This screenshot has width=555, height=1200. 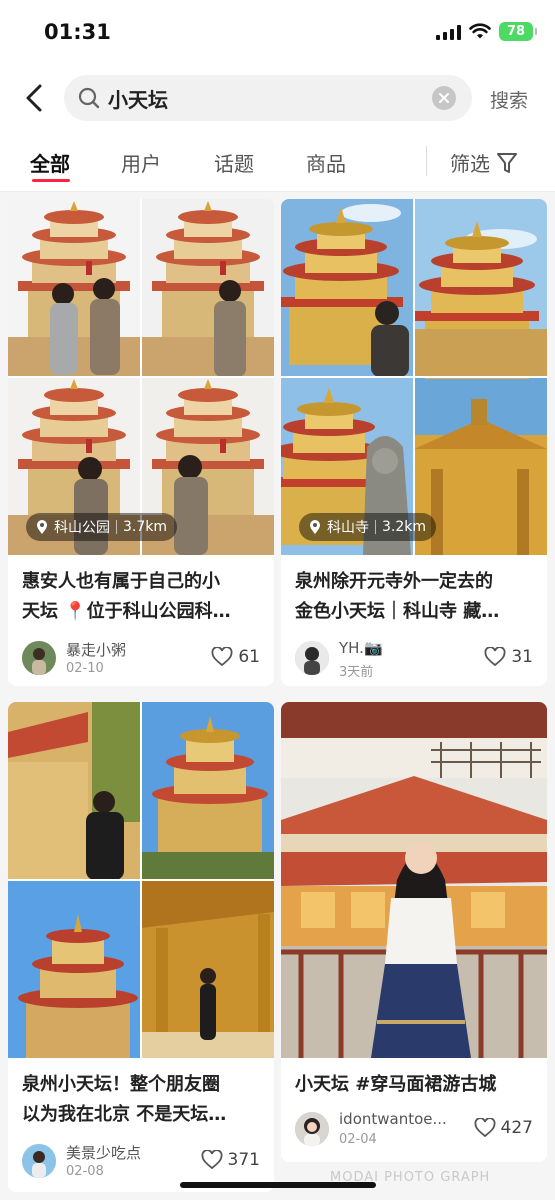 I want to click on like-button: 61, so click(x=235, y=657).